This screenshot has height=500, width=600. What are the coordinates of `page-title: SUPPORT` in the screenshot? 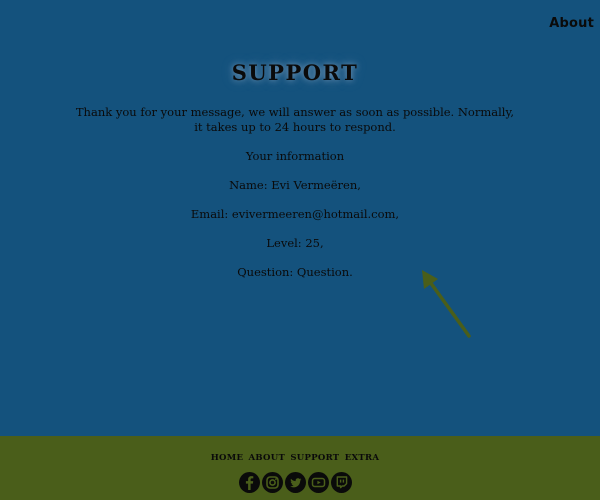 It's located at (295, 72).